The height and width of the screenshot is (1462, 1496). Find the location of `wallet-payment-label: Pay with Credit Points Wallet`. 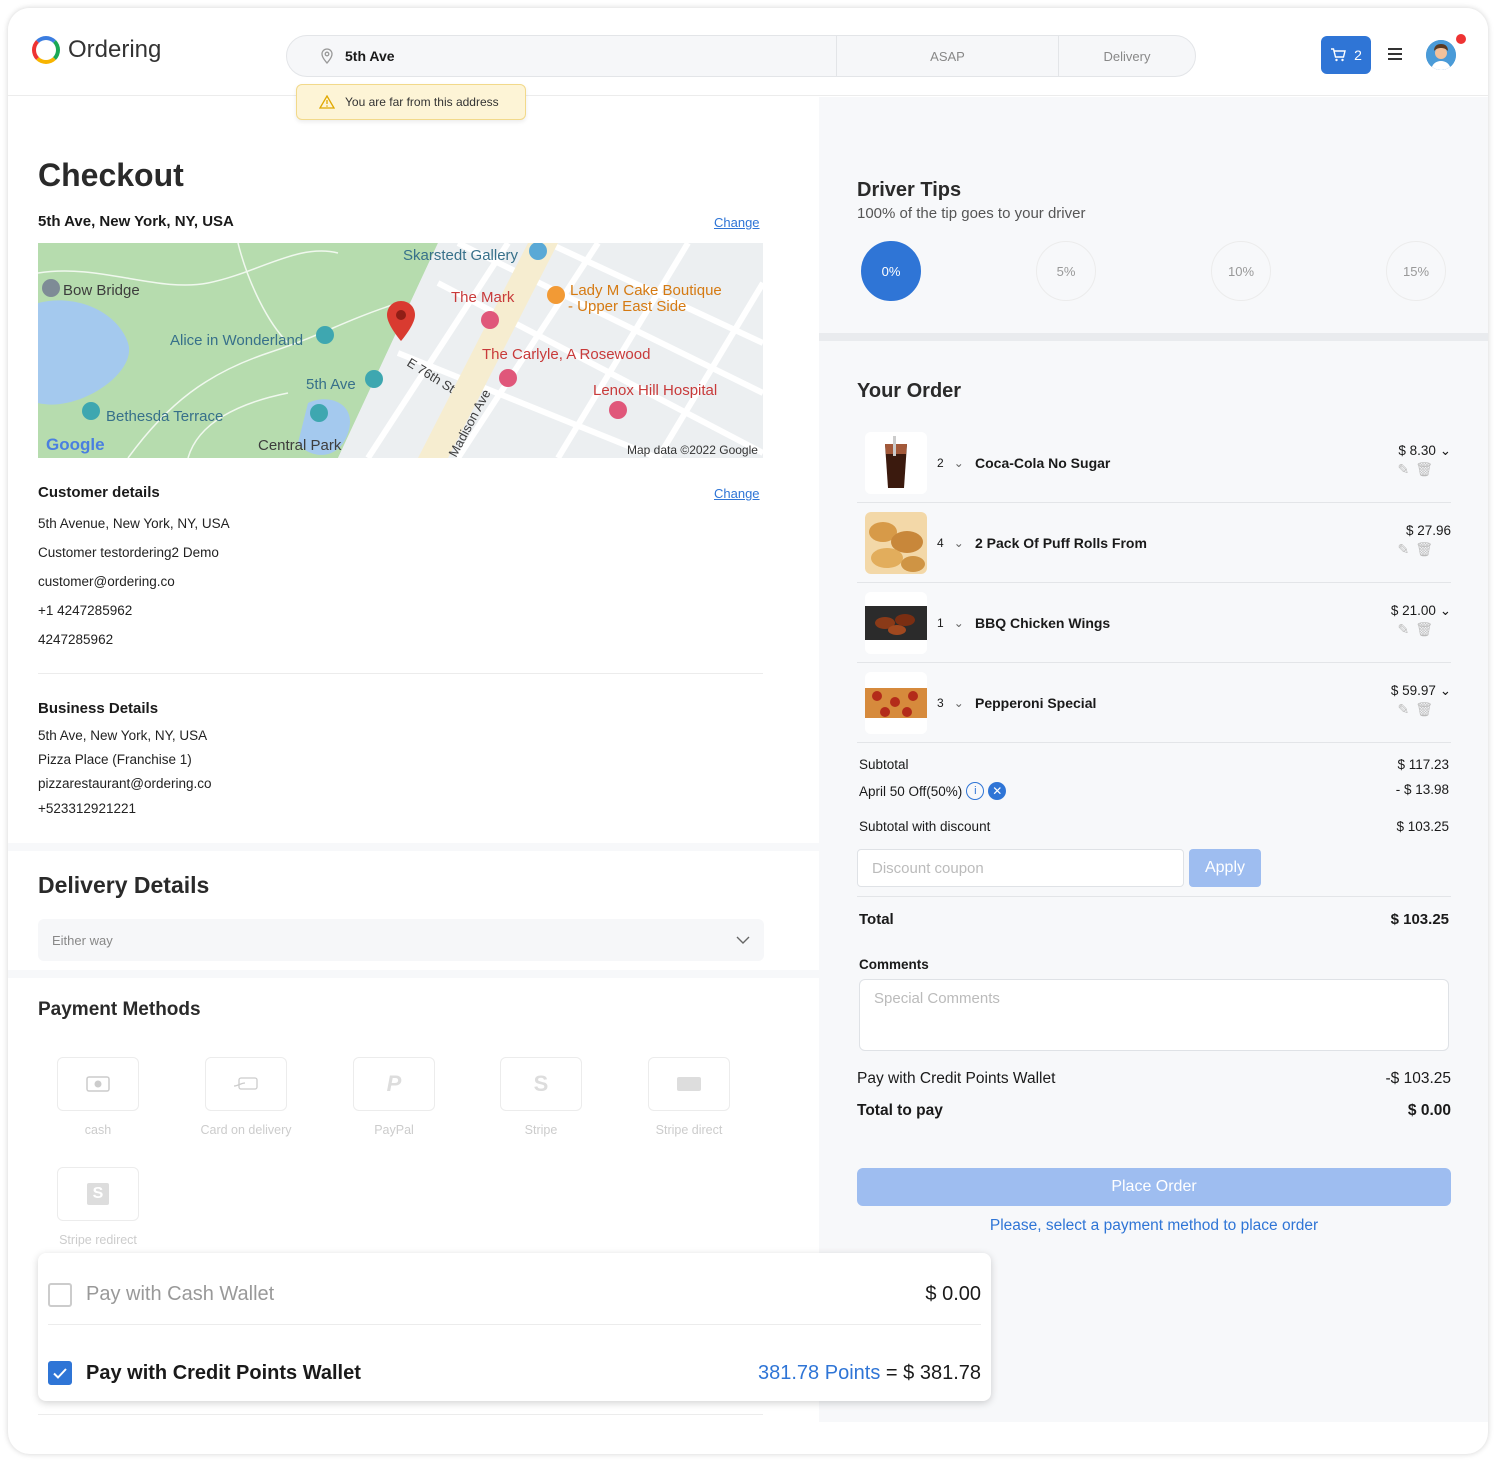

wallet-payment-label: Pay with Credit Points Wallet is located at coordinates (956, 1078).